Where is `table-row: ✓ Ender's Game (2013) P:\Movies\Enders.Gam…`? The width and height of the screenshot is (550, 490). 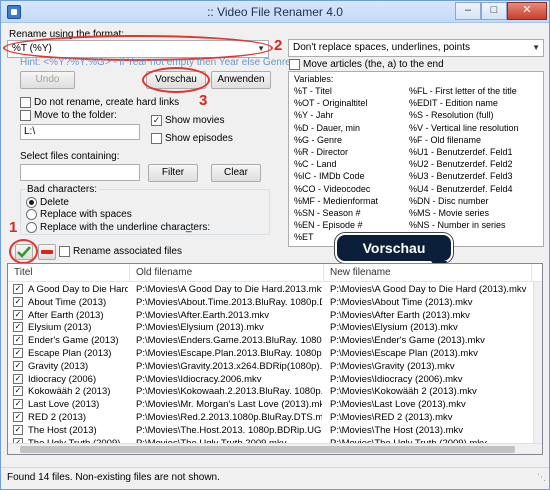 table-row: ✓ Ender's Game (2013) P:\Movies\Enders.Gam… is located at coordinates (275, 340).